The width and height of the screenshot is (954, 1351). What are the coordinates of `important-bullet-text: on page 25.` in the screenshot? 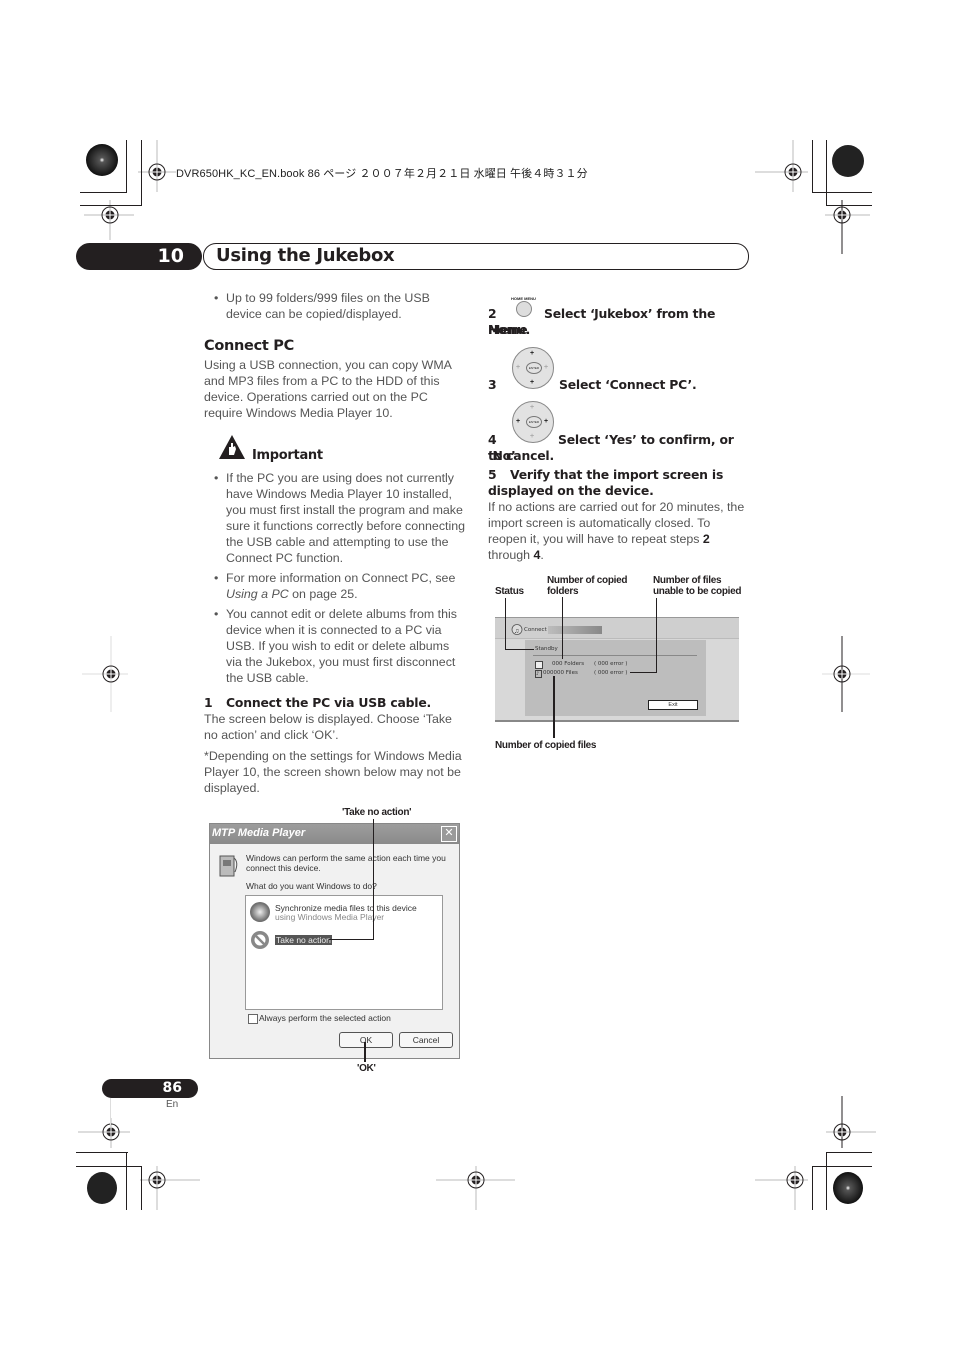 It's located at (323, 594).